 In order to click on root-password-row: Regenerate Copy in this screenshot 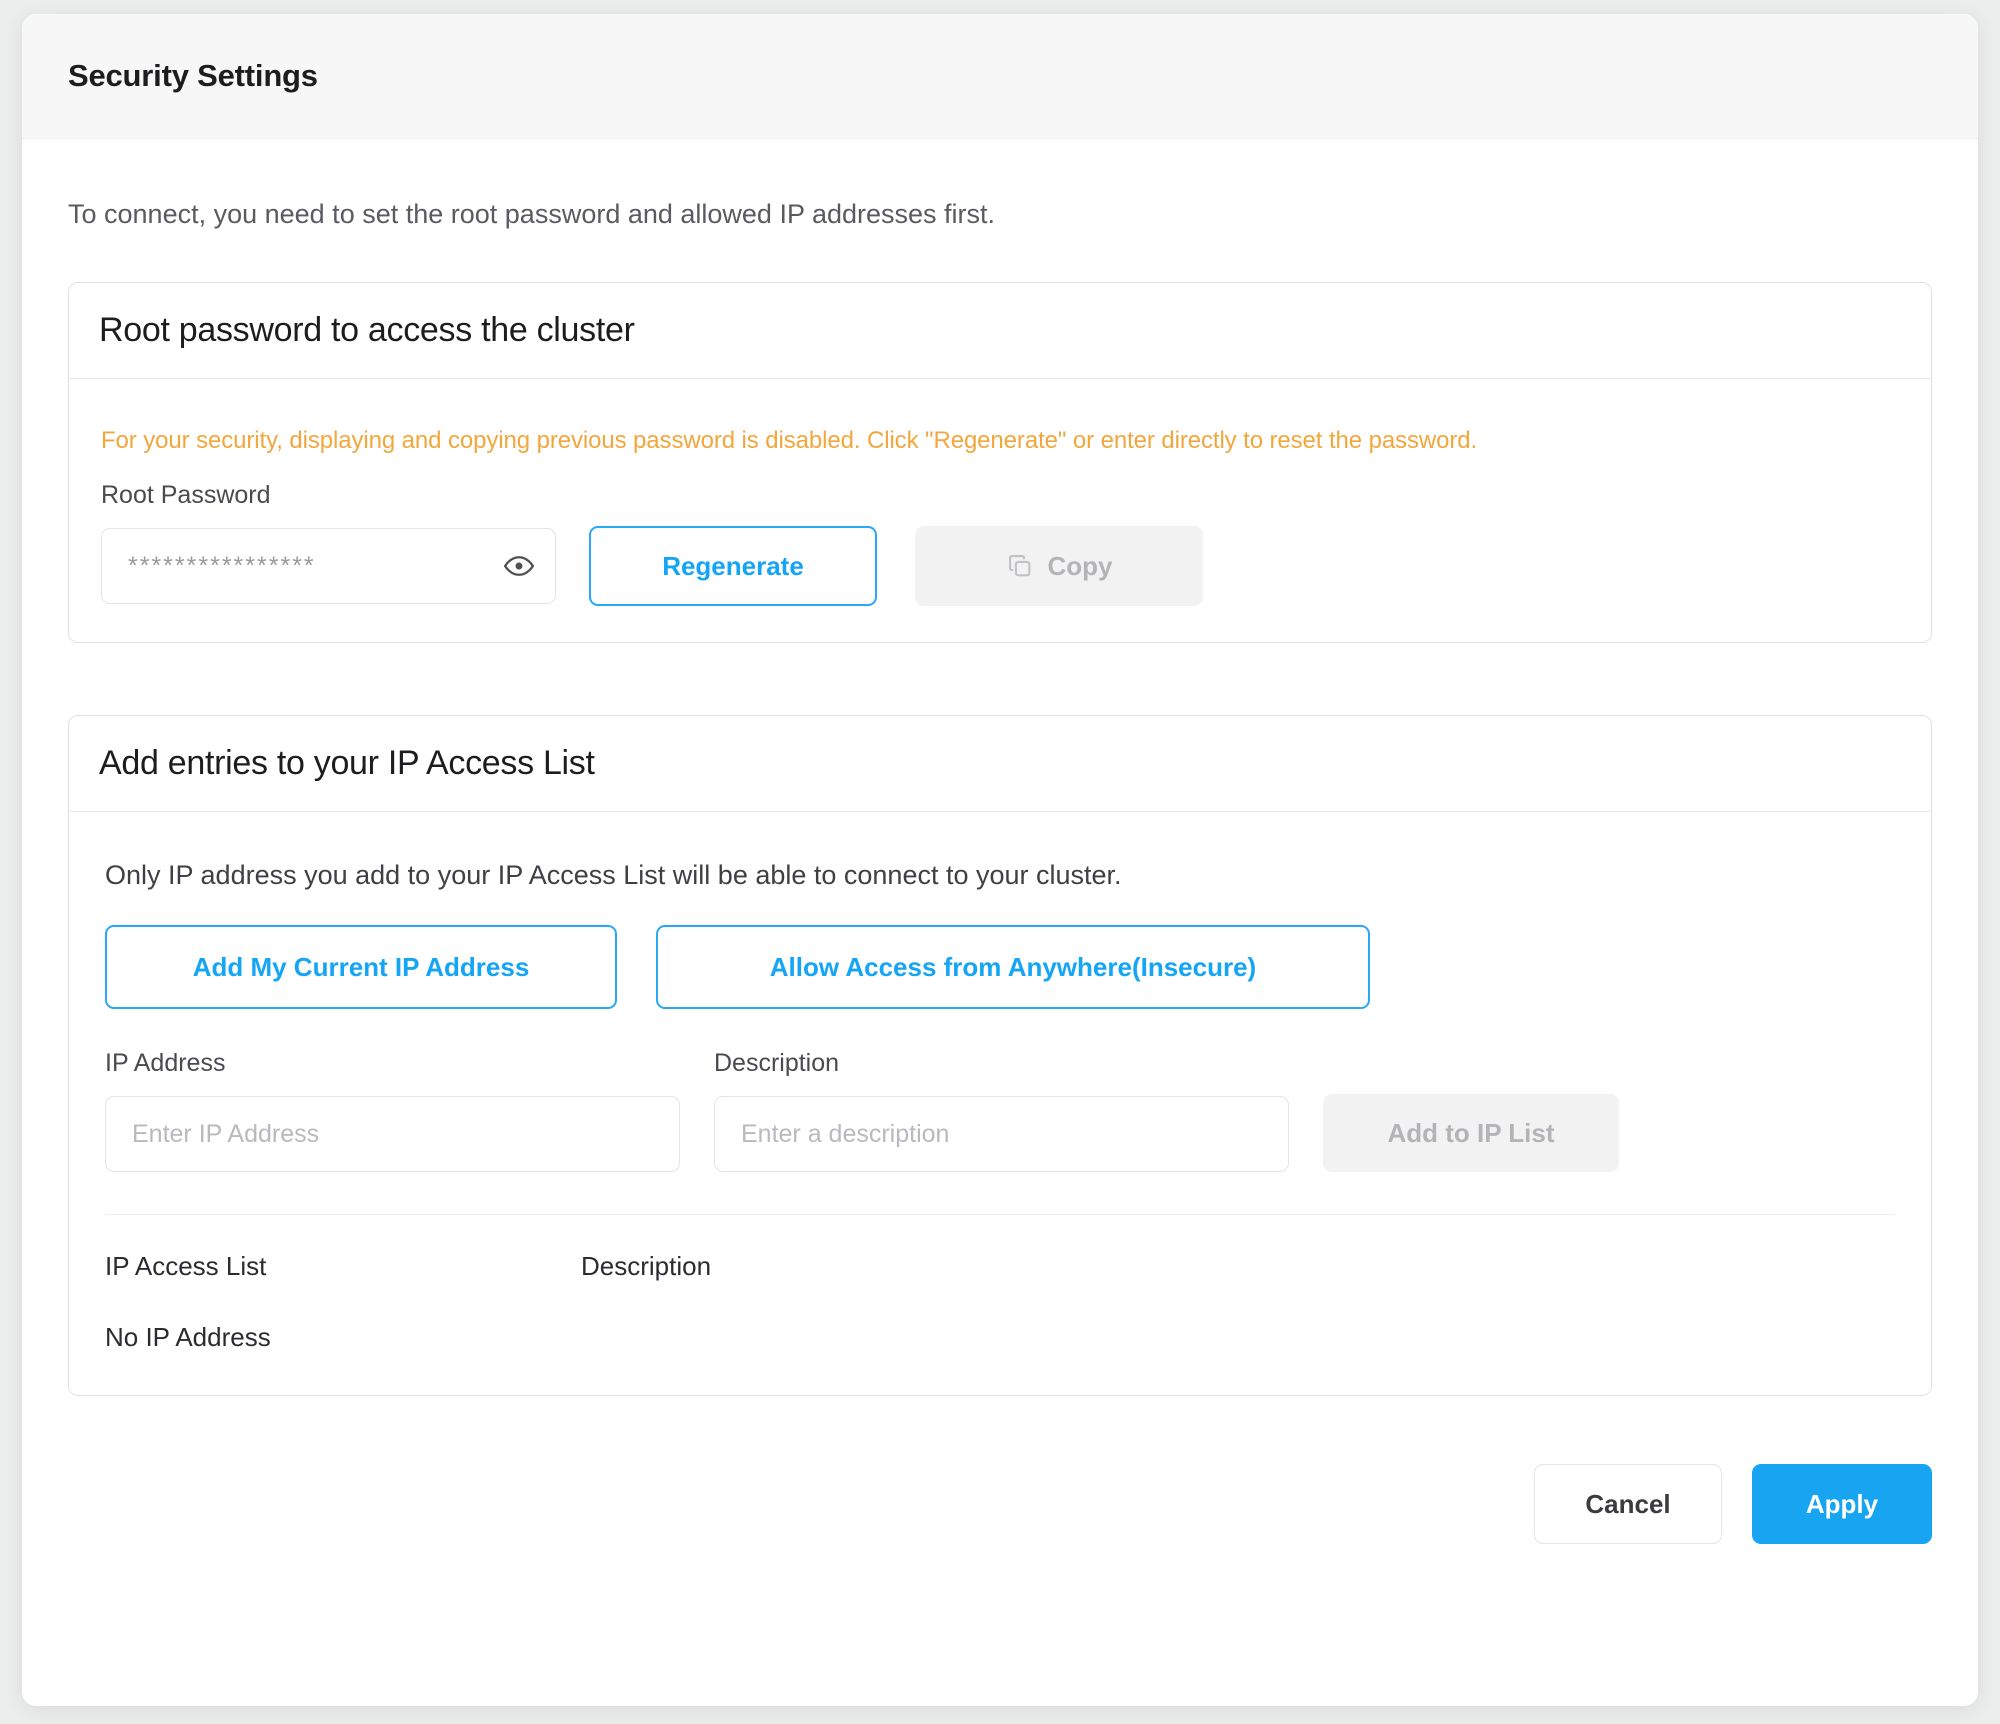, I will do `click(1000, 566)`.